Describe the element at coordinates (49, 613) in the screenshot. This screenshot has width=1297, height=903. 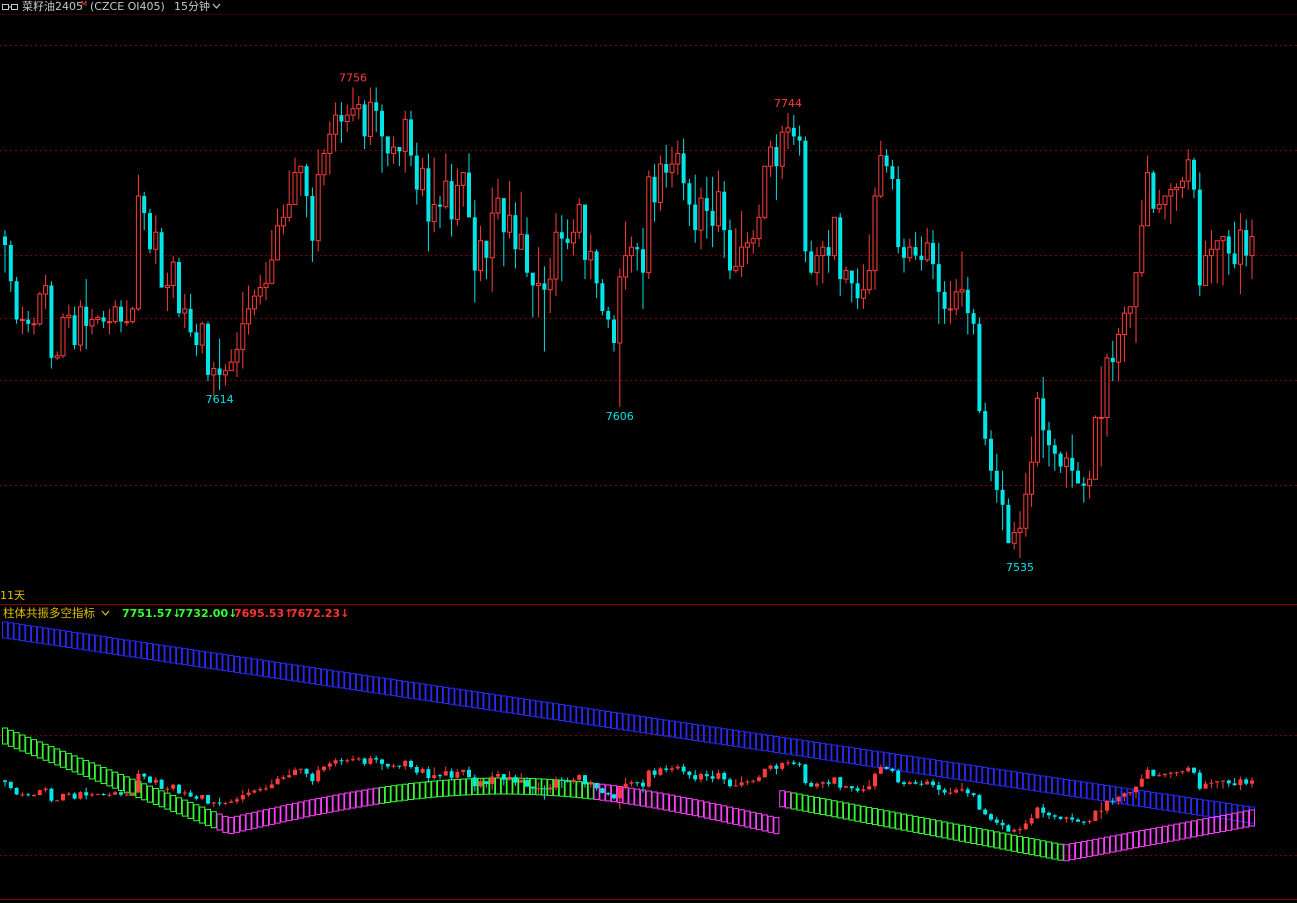
I see `indicator-title: 柱体共振多空指标` at that location.